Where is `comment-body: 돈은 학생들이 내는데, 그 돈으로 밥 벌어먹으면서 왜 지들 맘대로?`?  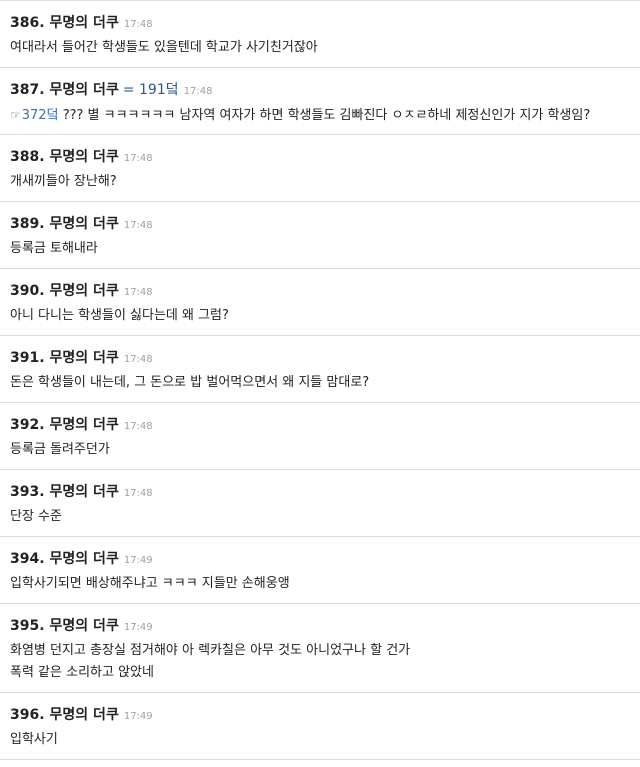 comment-body: 돈은 학생들이 내는데, 그 돈으로 밥 벌어먹으면서 왜 지들 맘대로? is located at coordinates (319, 381).